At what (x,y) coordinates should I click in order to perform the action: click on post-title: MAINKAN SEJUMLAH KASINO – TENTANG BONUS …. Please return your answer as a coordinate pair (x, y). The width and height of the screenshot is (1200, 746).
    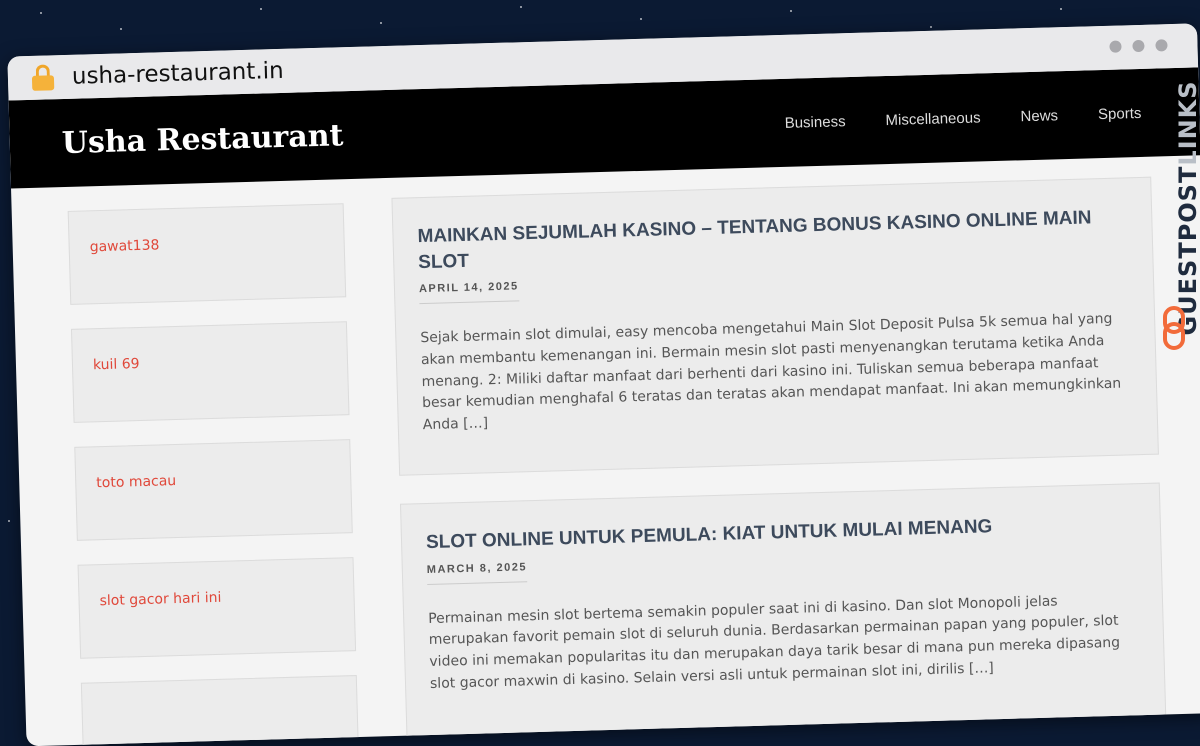
    Looking at the image, I should click on (770, 239).